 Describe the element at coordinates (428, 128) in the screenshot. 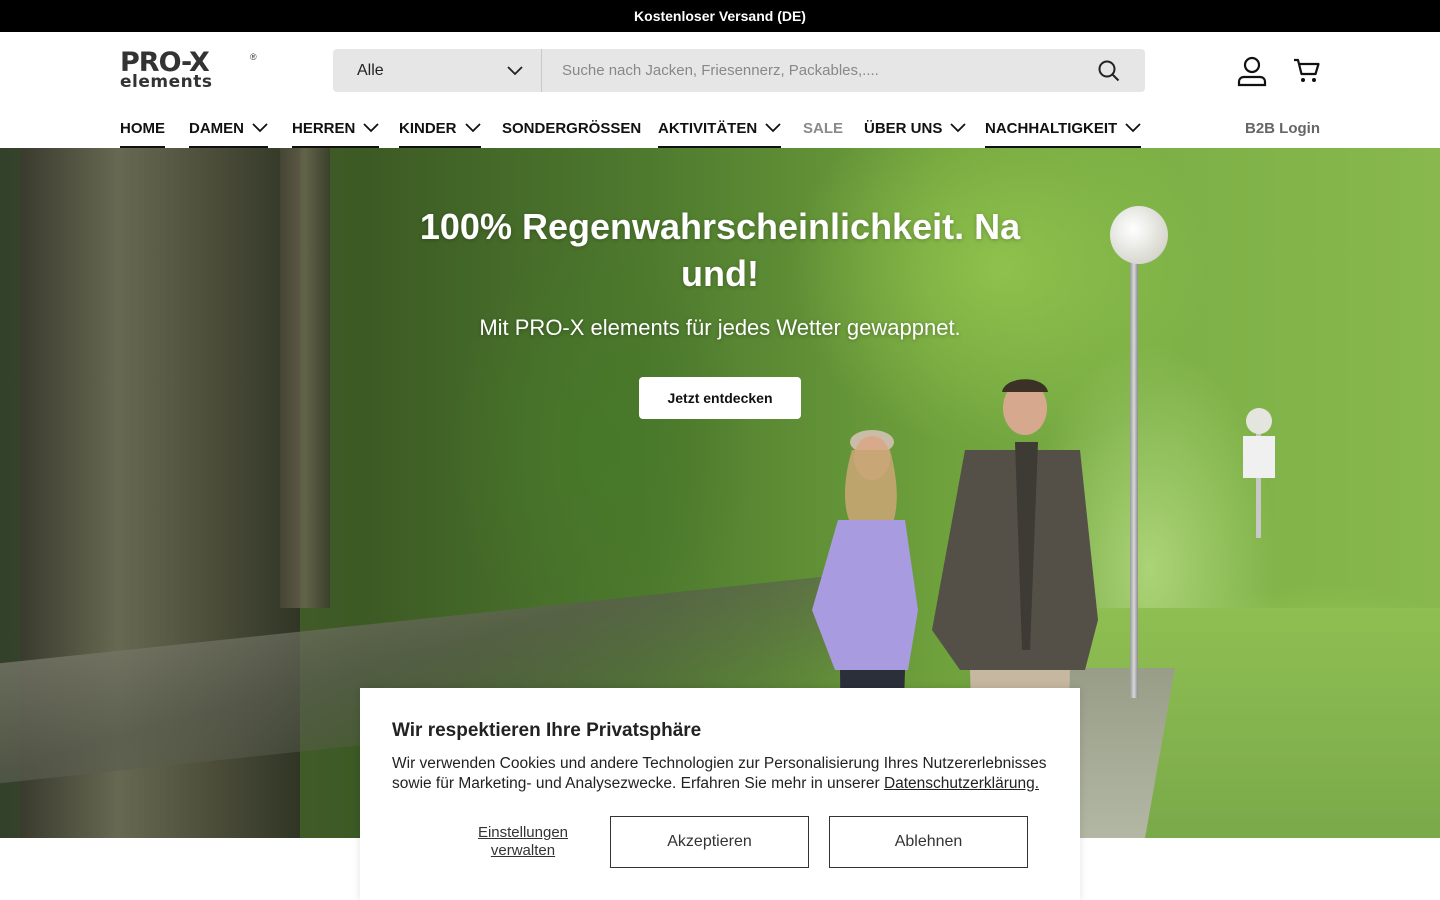

I see `nav-item-label: KINDER` at that location.